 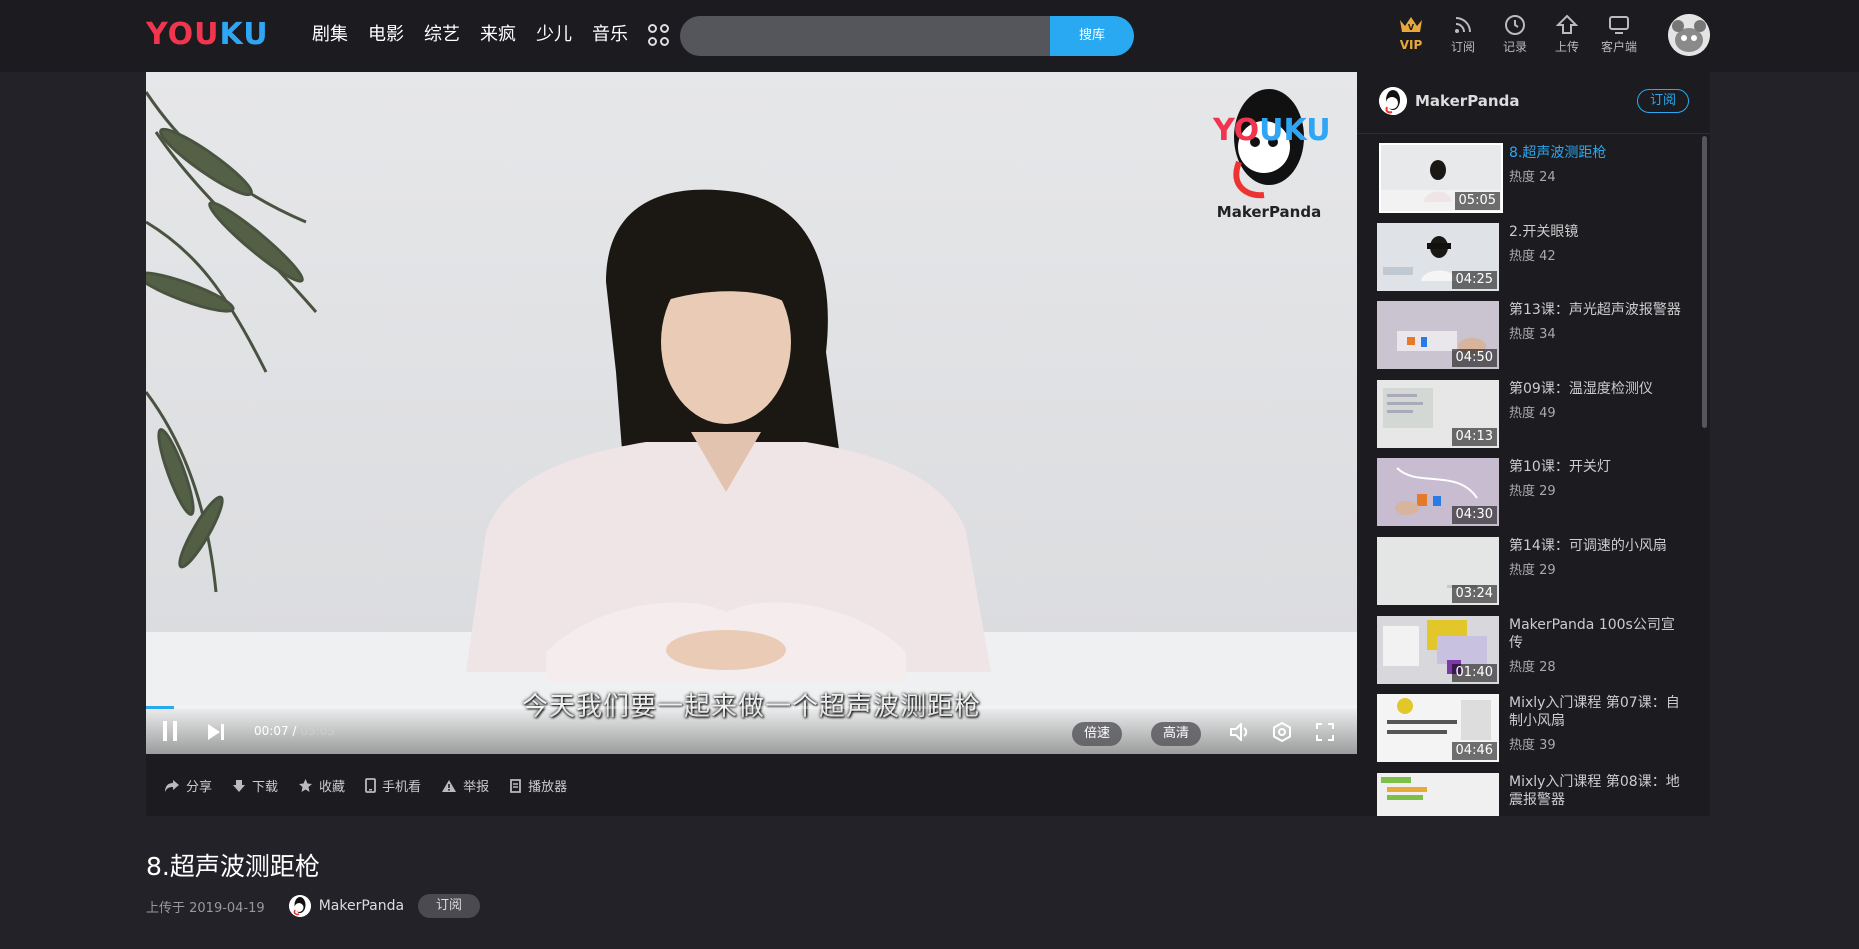 What do you see at coordinates (1532, 340) in the screenshot?
I see `list-item: 04:50 第13课：声光超声波报警器 热度 34` at bounding box center [1532, 340].